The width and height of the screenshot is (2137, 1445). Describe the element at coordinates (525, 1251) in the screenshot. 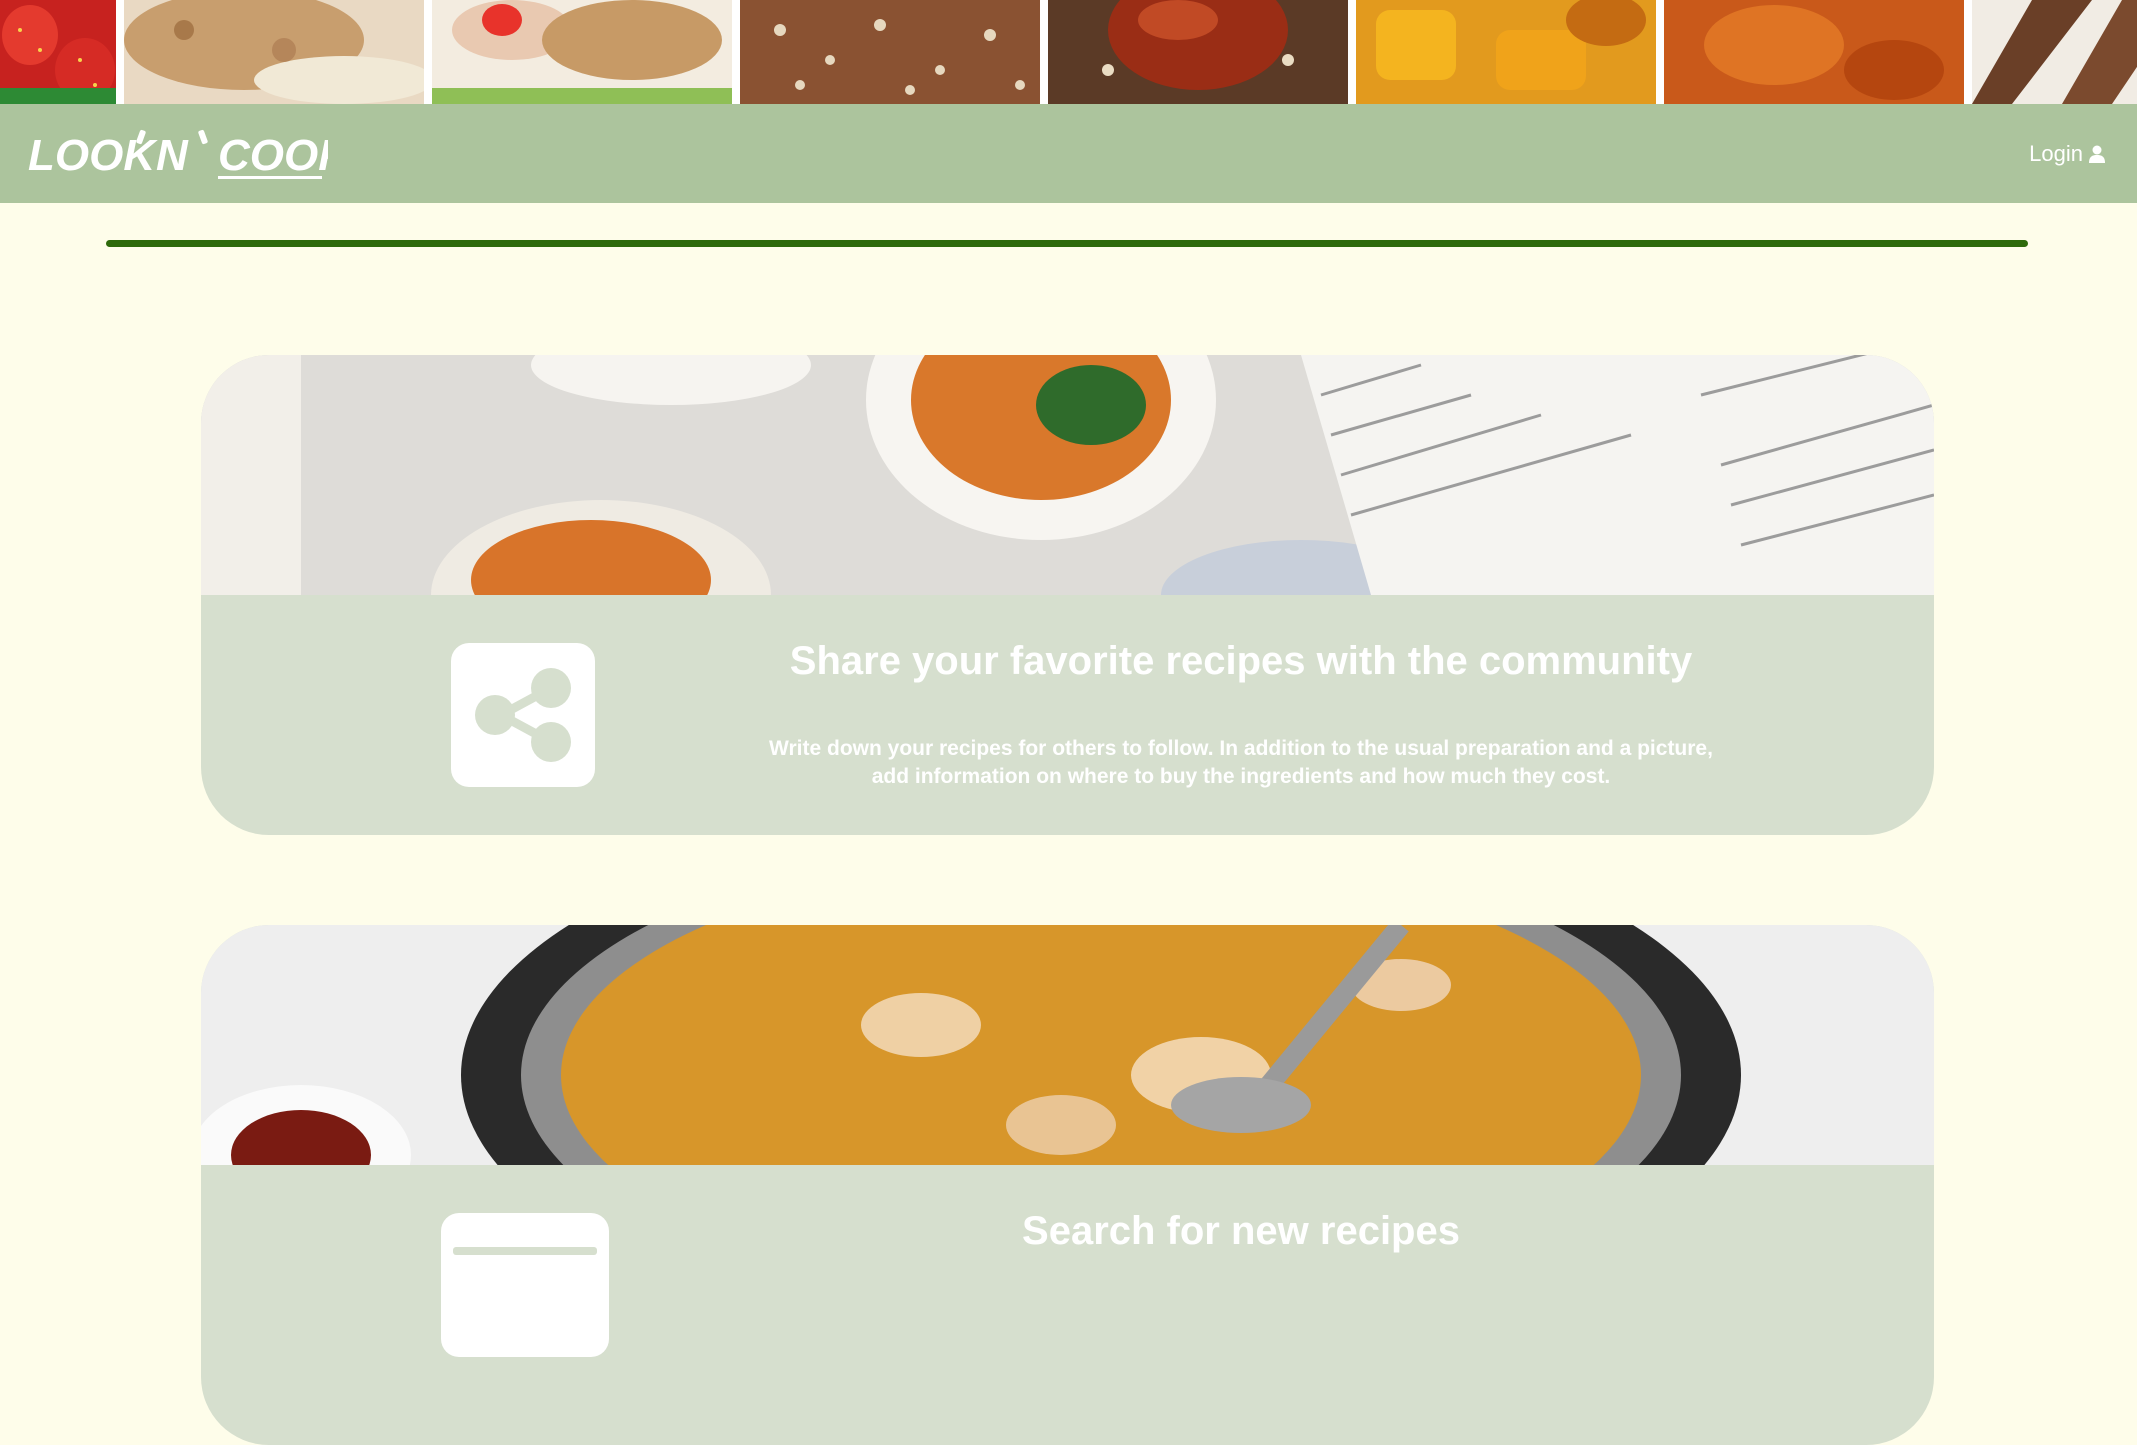

I see `search-icon` at that location.